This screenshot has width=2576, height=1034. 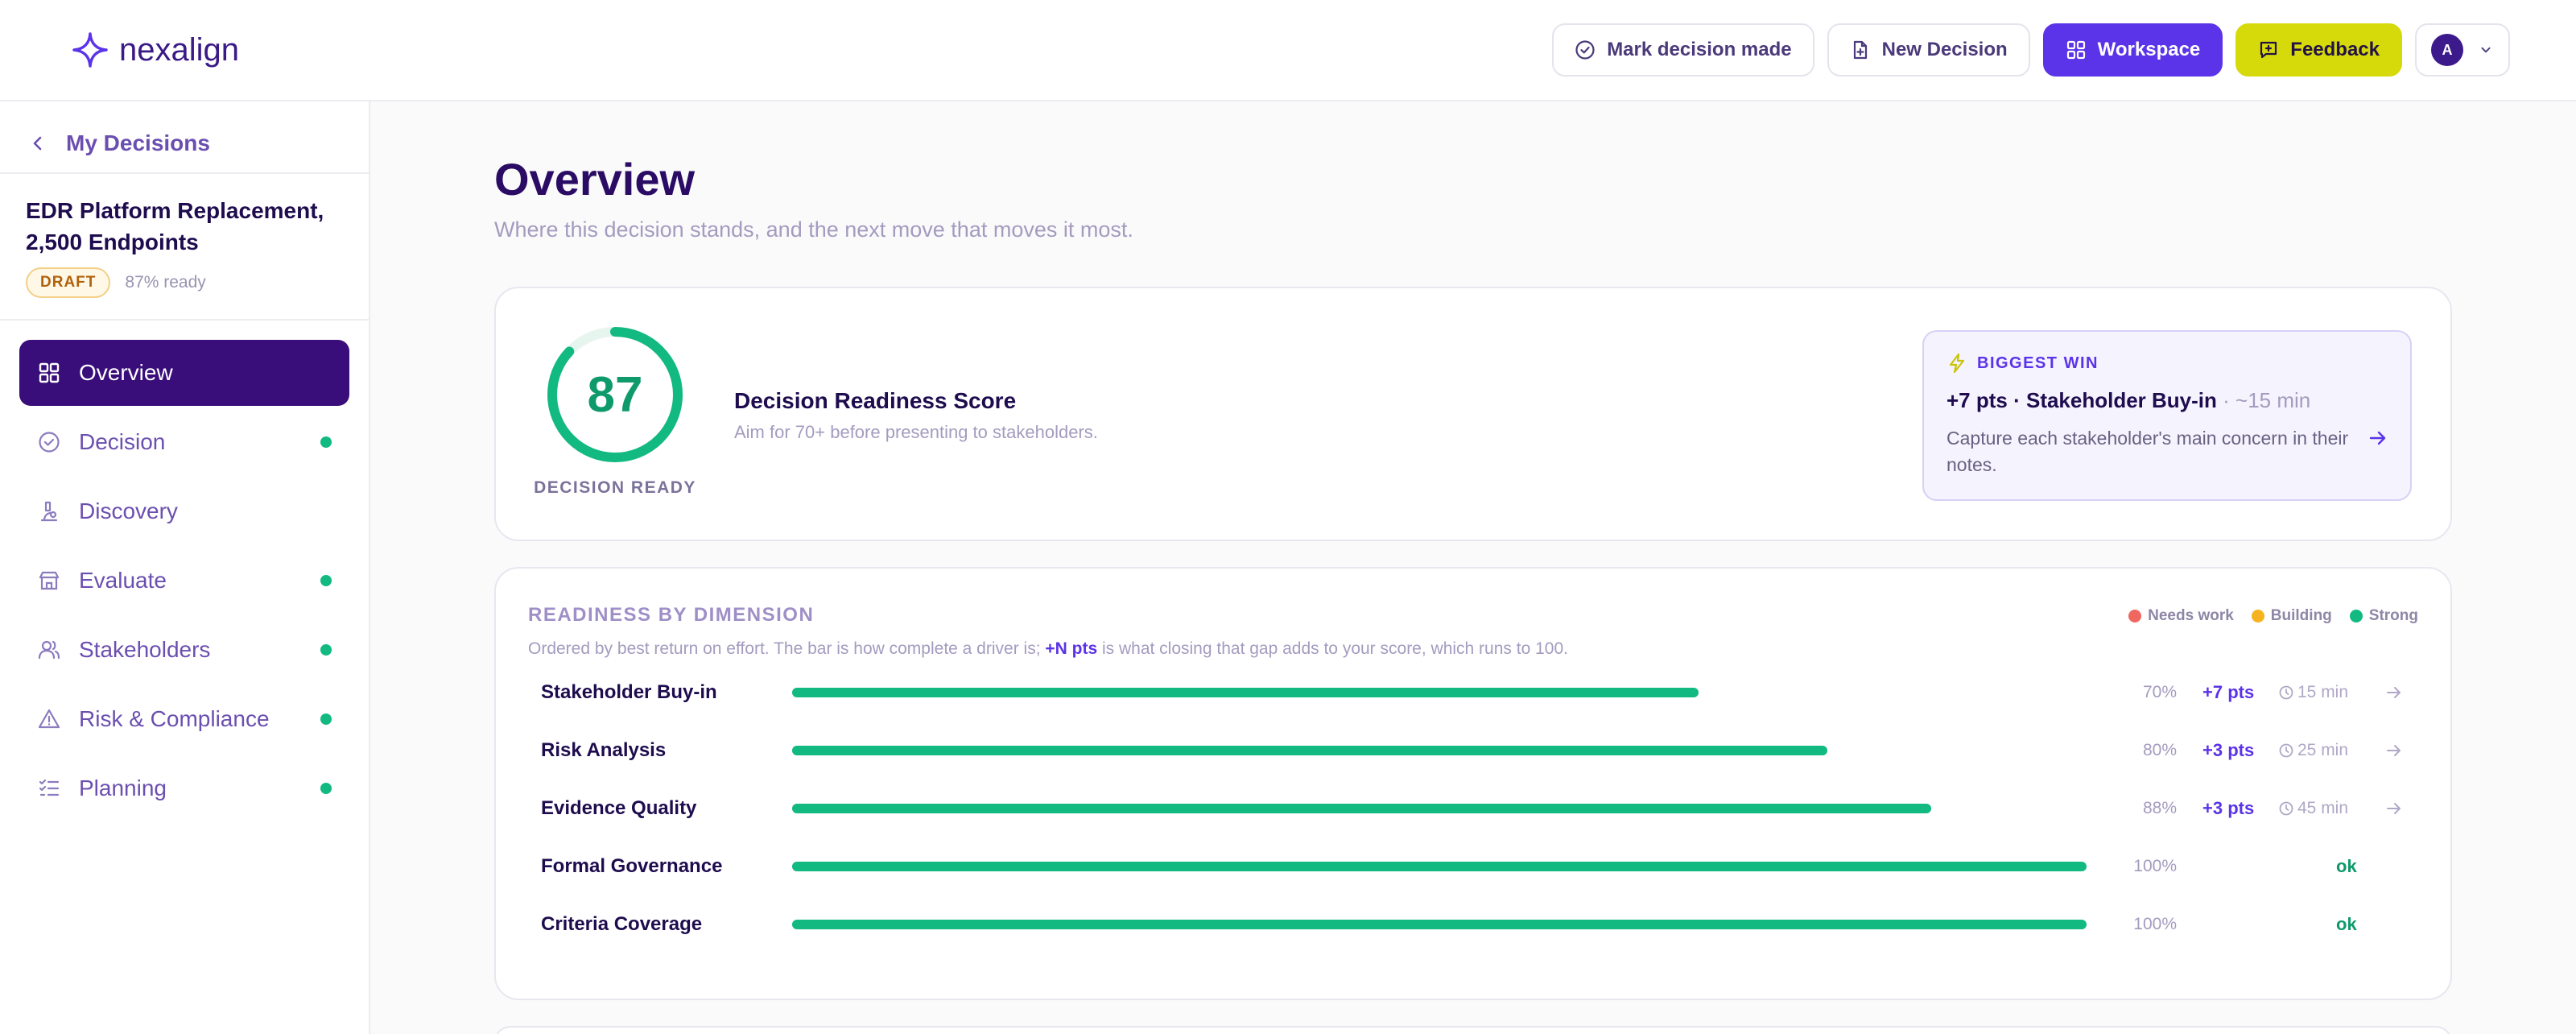 What do you see at coordinates (2447, 50) in the screenshot?
I see `avatar: A` at bounding box center [2447, 50].